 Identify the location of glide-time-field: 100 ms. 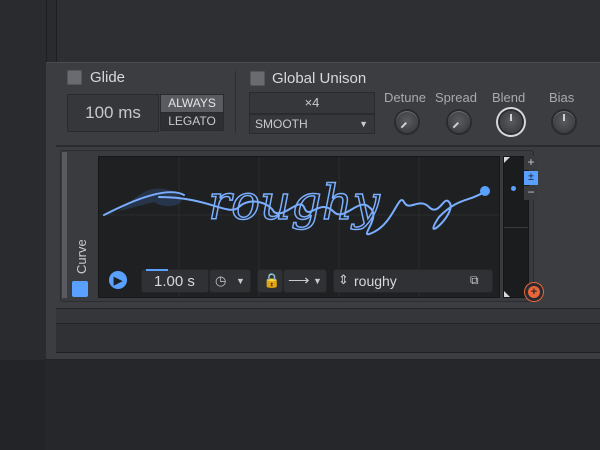
(113, 113).